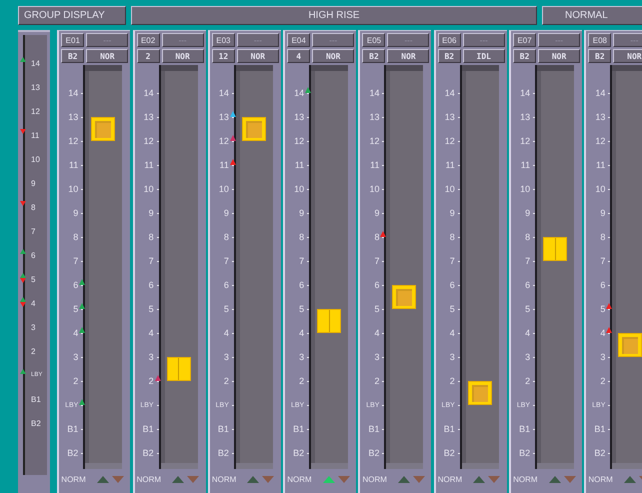  Describe the element at coordinates (374, 40) in the screenshot. I see `car-id: E05` at that location.